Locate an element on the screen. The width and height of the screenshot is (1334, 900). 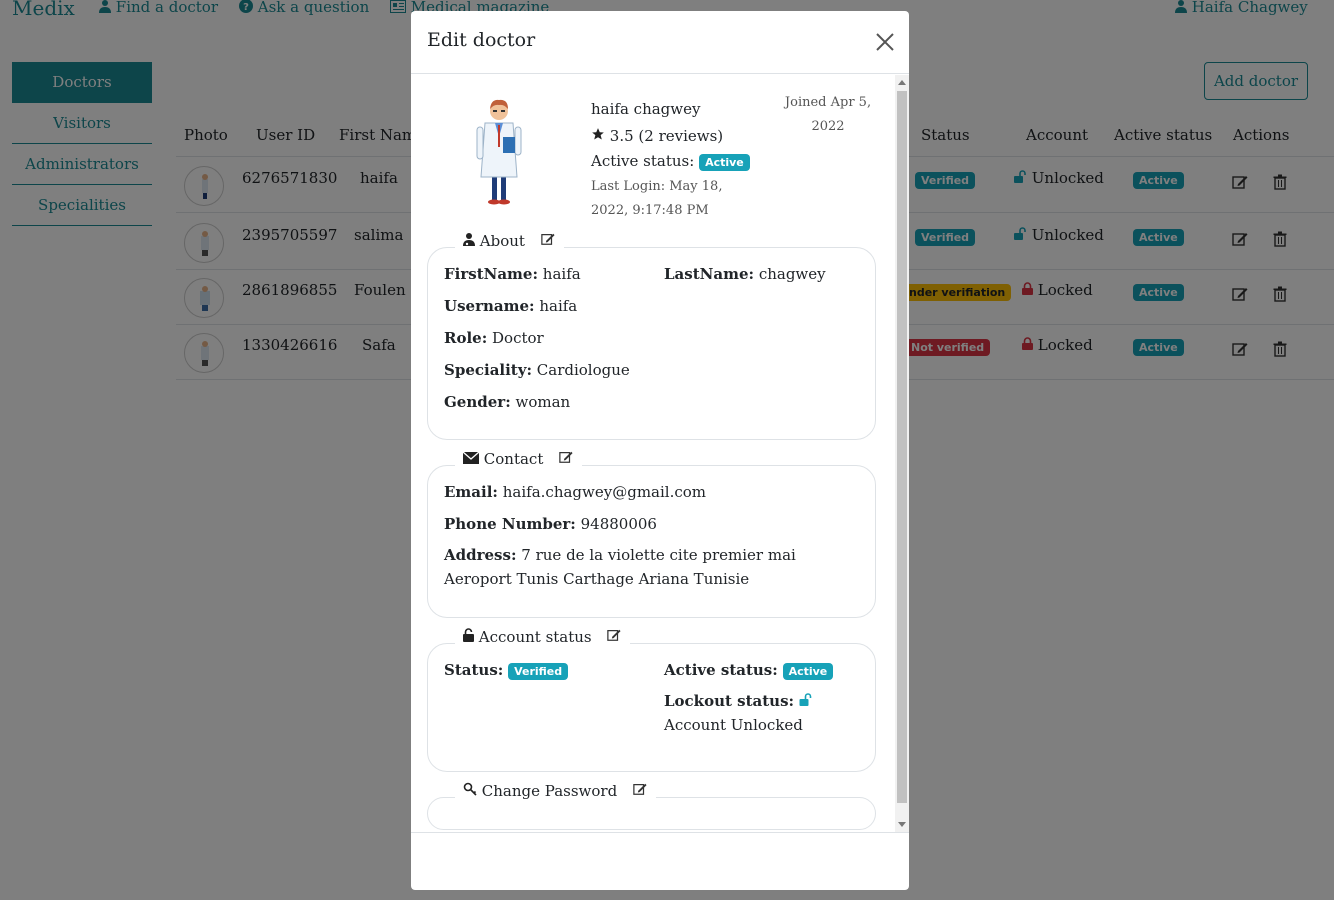
account-status-legend: Account status is located at coordinates (543, 637).